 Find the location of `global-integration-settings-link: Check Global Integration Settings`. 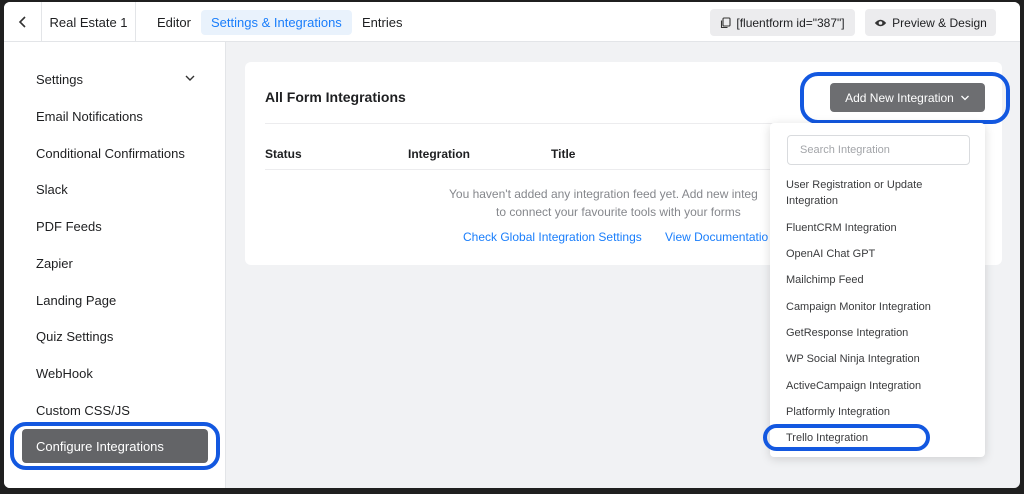

global-integration-settings-link: Check Global Integration Settings is located at coordinates (552, 237).